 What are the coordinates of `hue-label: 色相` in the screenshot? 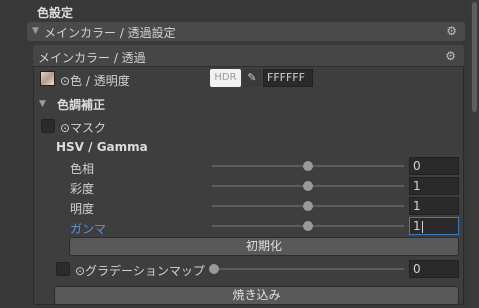 It's located at (82, 169).